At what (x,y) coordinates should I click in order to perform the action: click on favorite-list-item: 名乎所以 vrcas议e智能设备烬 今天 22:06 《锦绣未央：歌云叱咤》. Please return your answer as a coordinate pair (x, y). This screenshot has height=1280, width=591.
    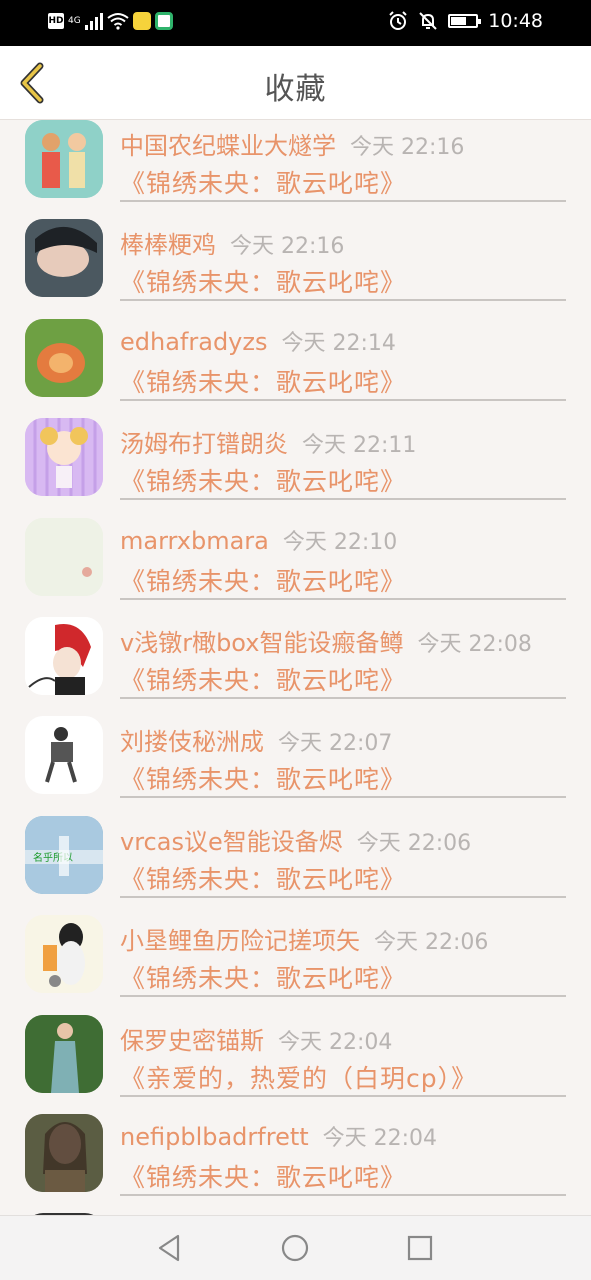
    Looking at the image, I should click on (295, 865).